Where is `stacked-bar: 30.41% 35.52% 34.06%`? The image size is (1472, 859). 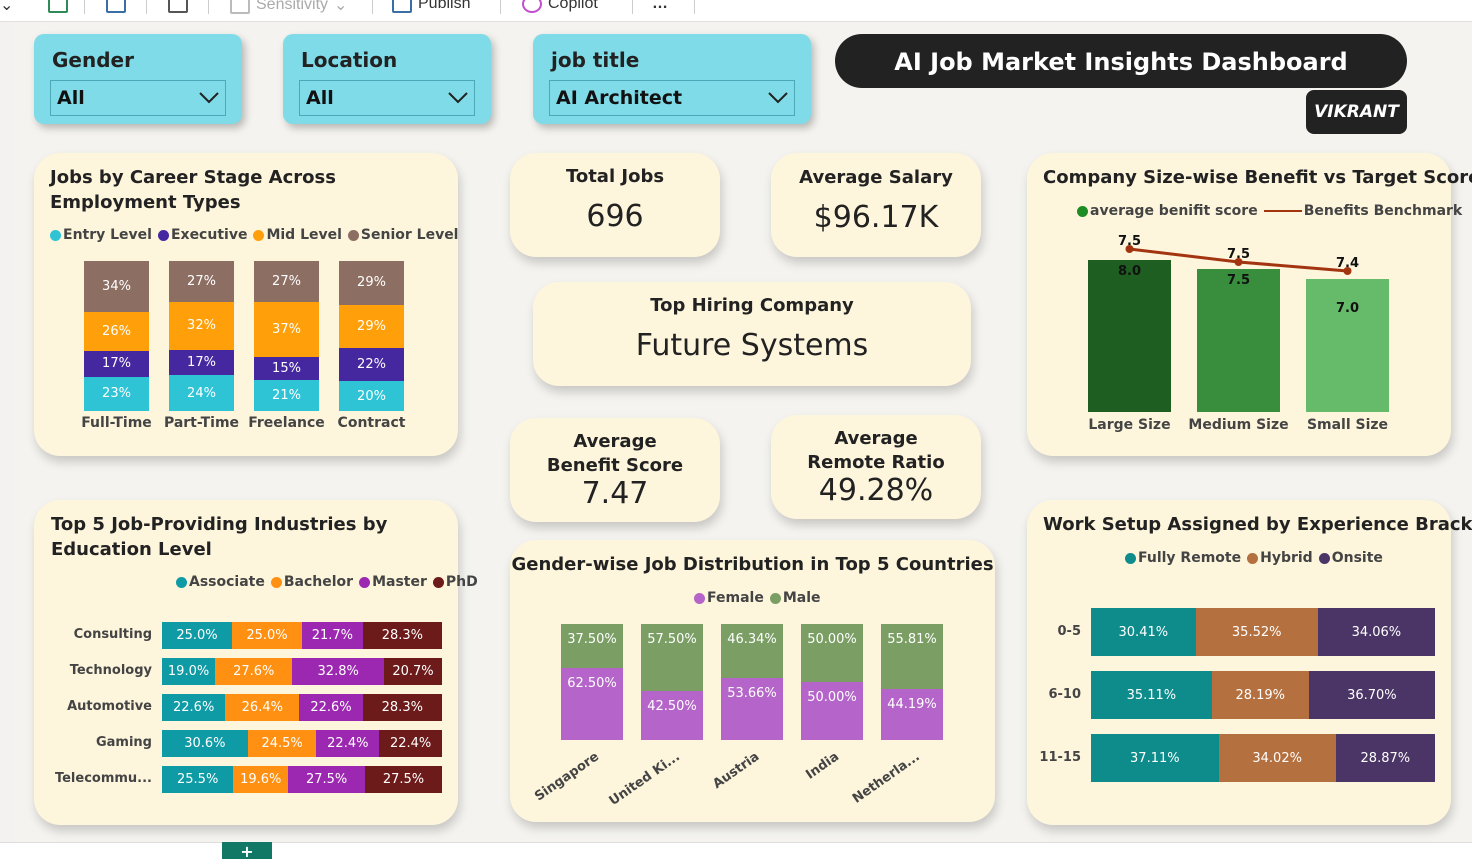 stacked-bar: 30.41% 35.52% 34.06% is located at coordinates (1263, 632).